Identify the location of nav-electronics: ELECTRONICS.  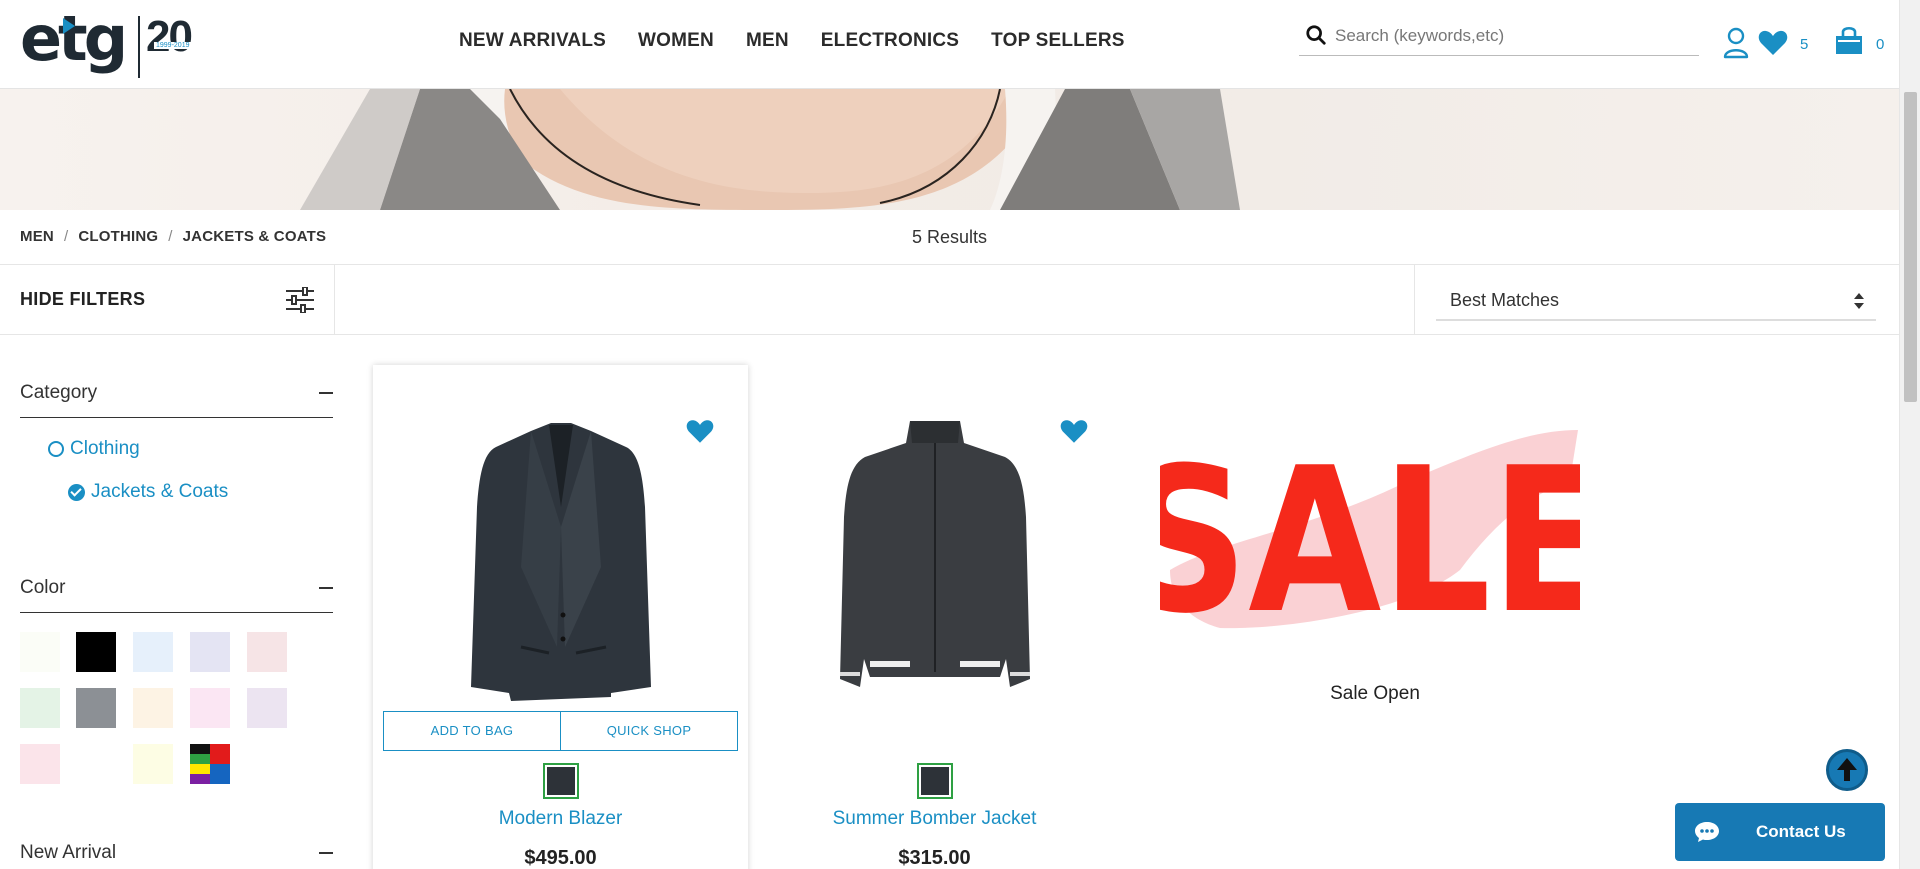
(890, 41).